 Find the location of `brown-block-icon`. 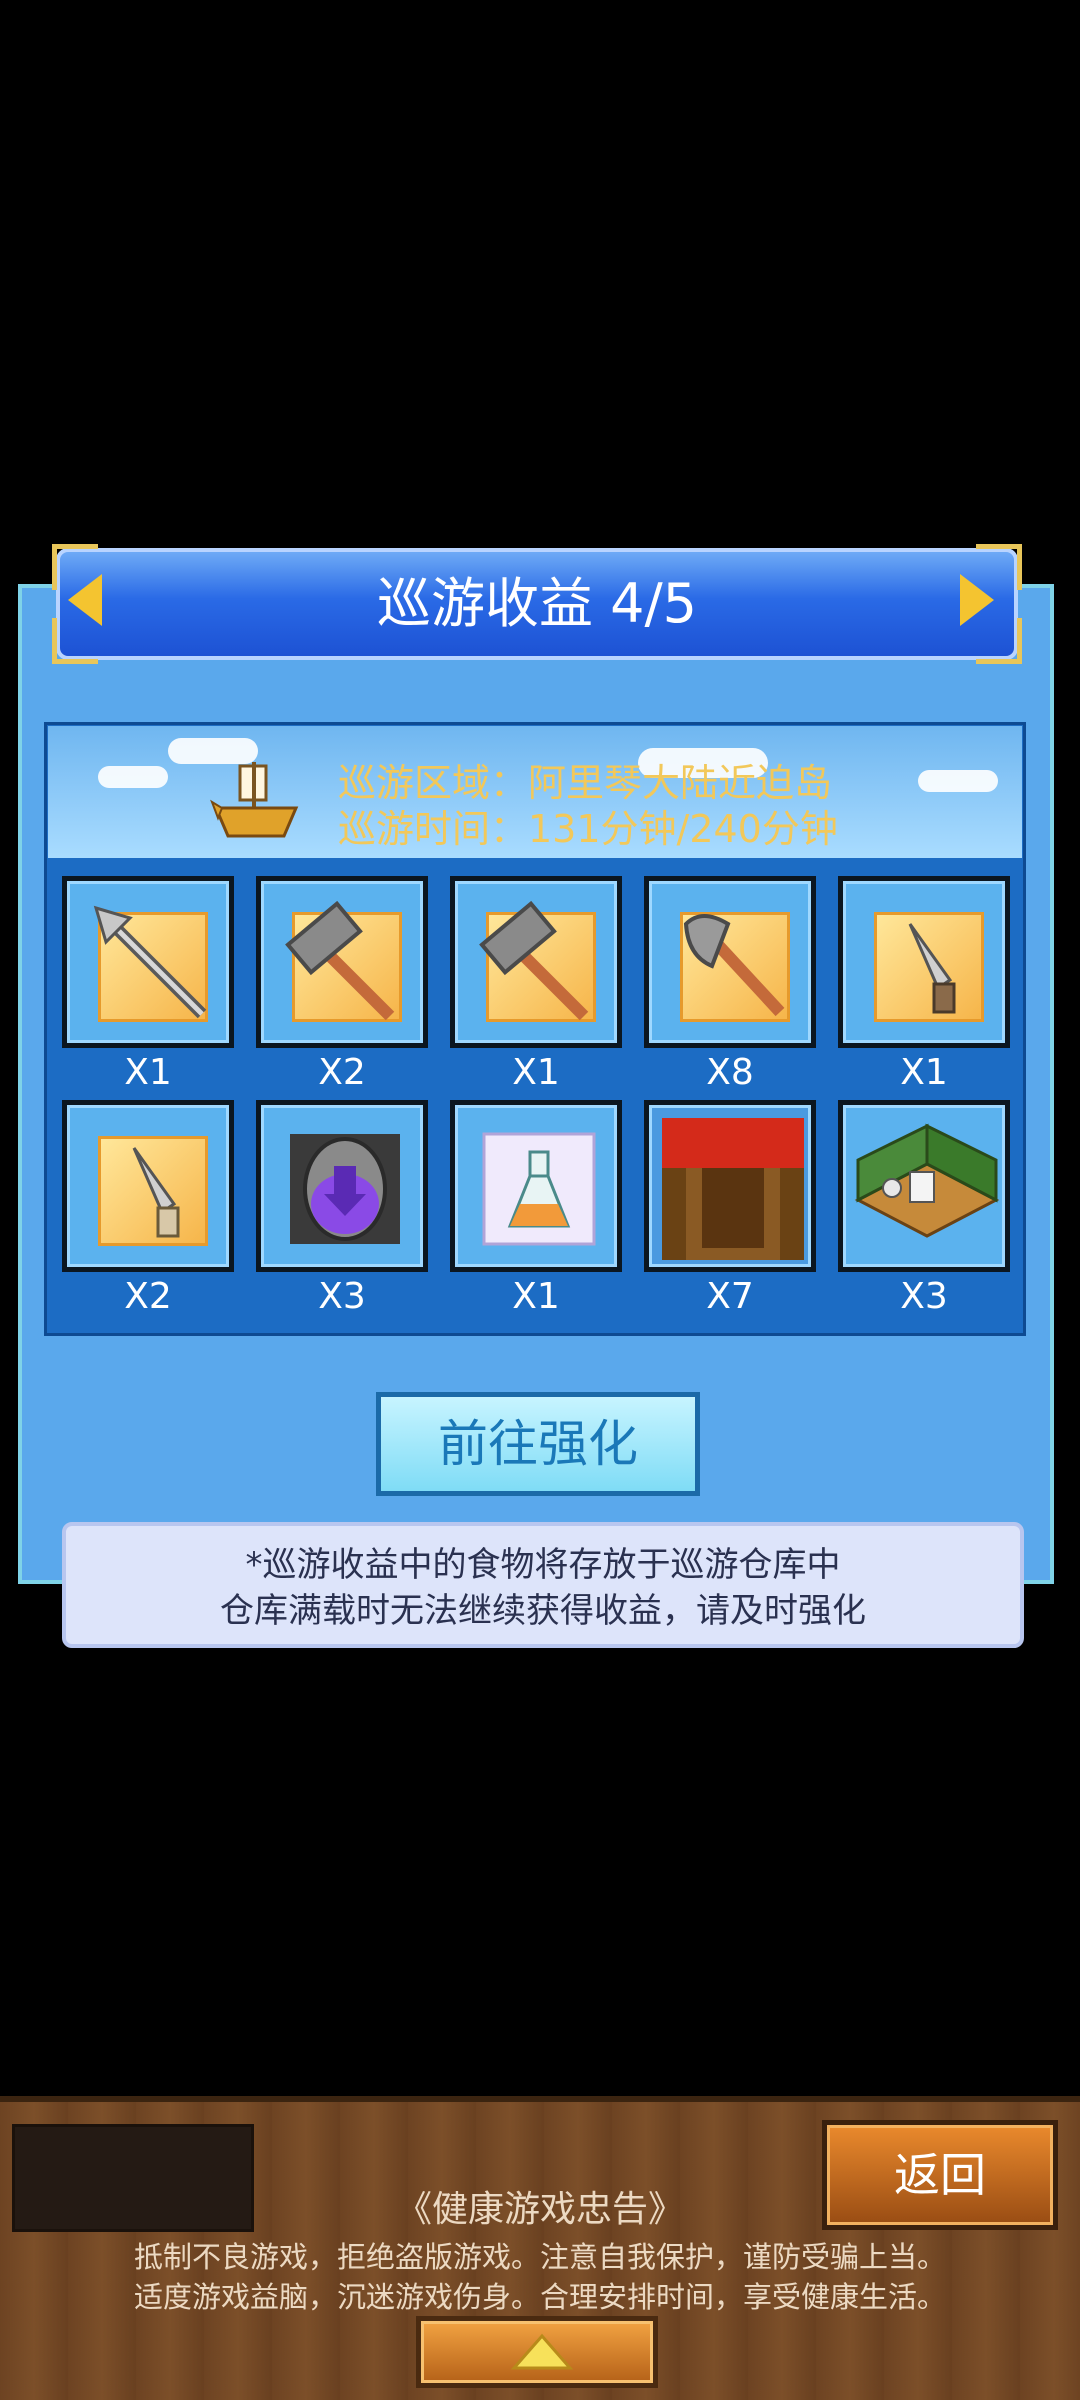

brown-block-icon is located at coordinates (733, 1189).